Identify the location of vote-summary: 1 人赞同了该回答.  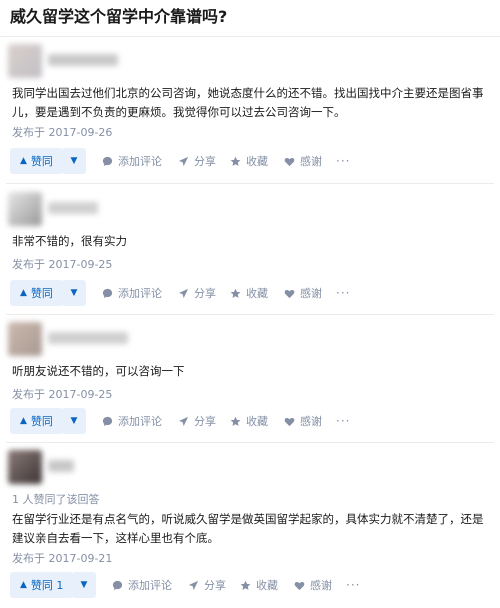
(56, 499).